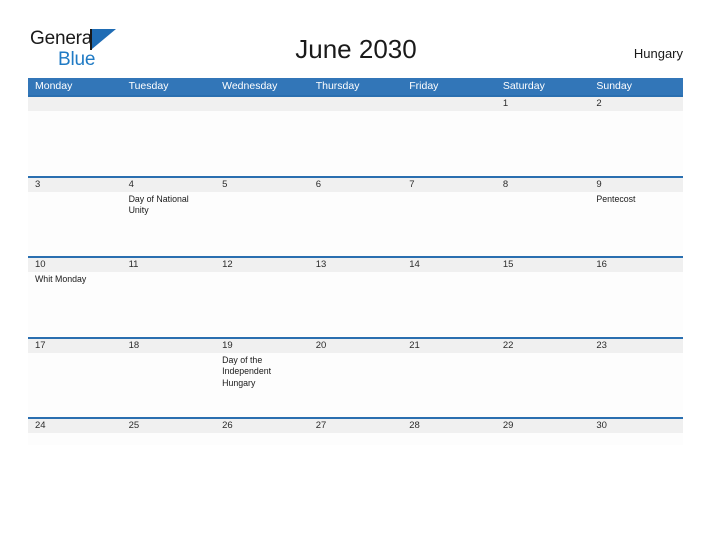 The image size is (712, 550). I want to click on day-number: 30, so click(636, 426).